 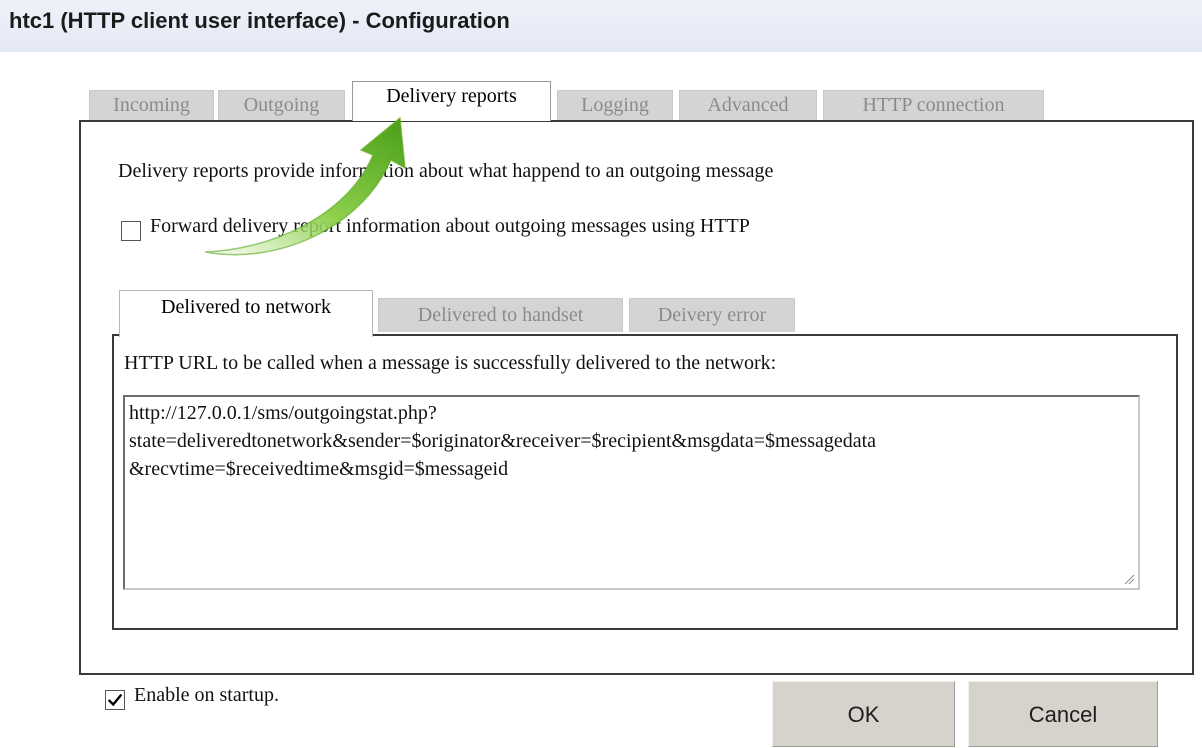 I want to click on tab-delivery-reports: Delivery reports, so click(x=451, y=101).